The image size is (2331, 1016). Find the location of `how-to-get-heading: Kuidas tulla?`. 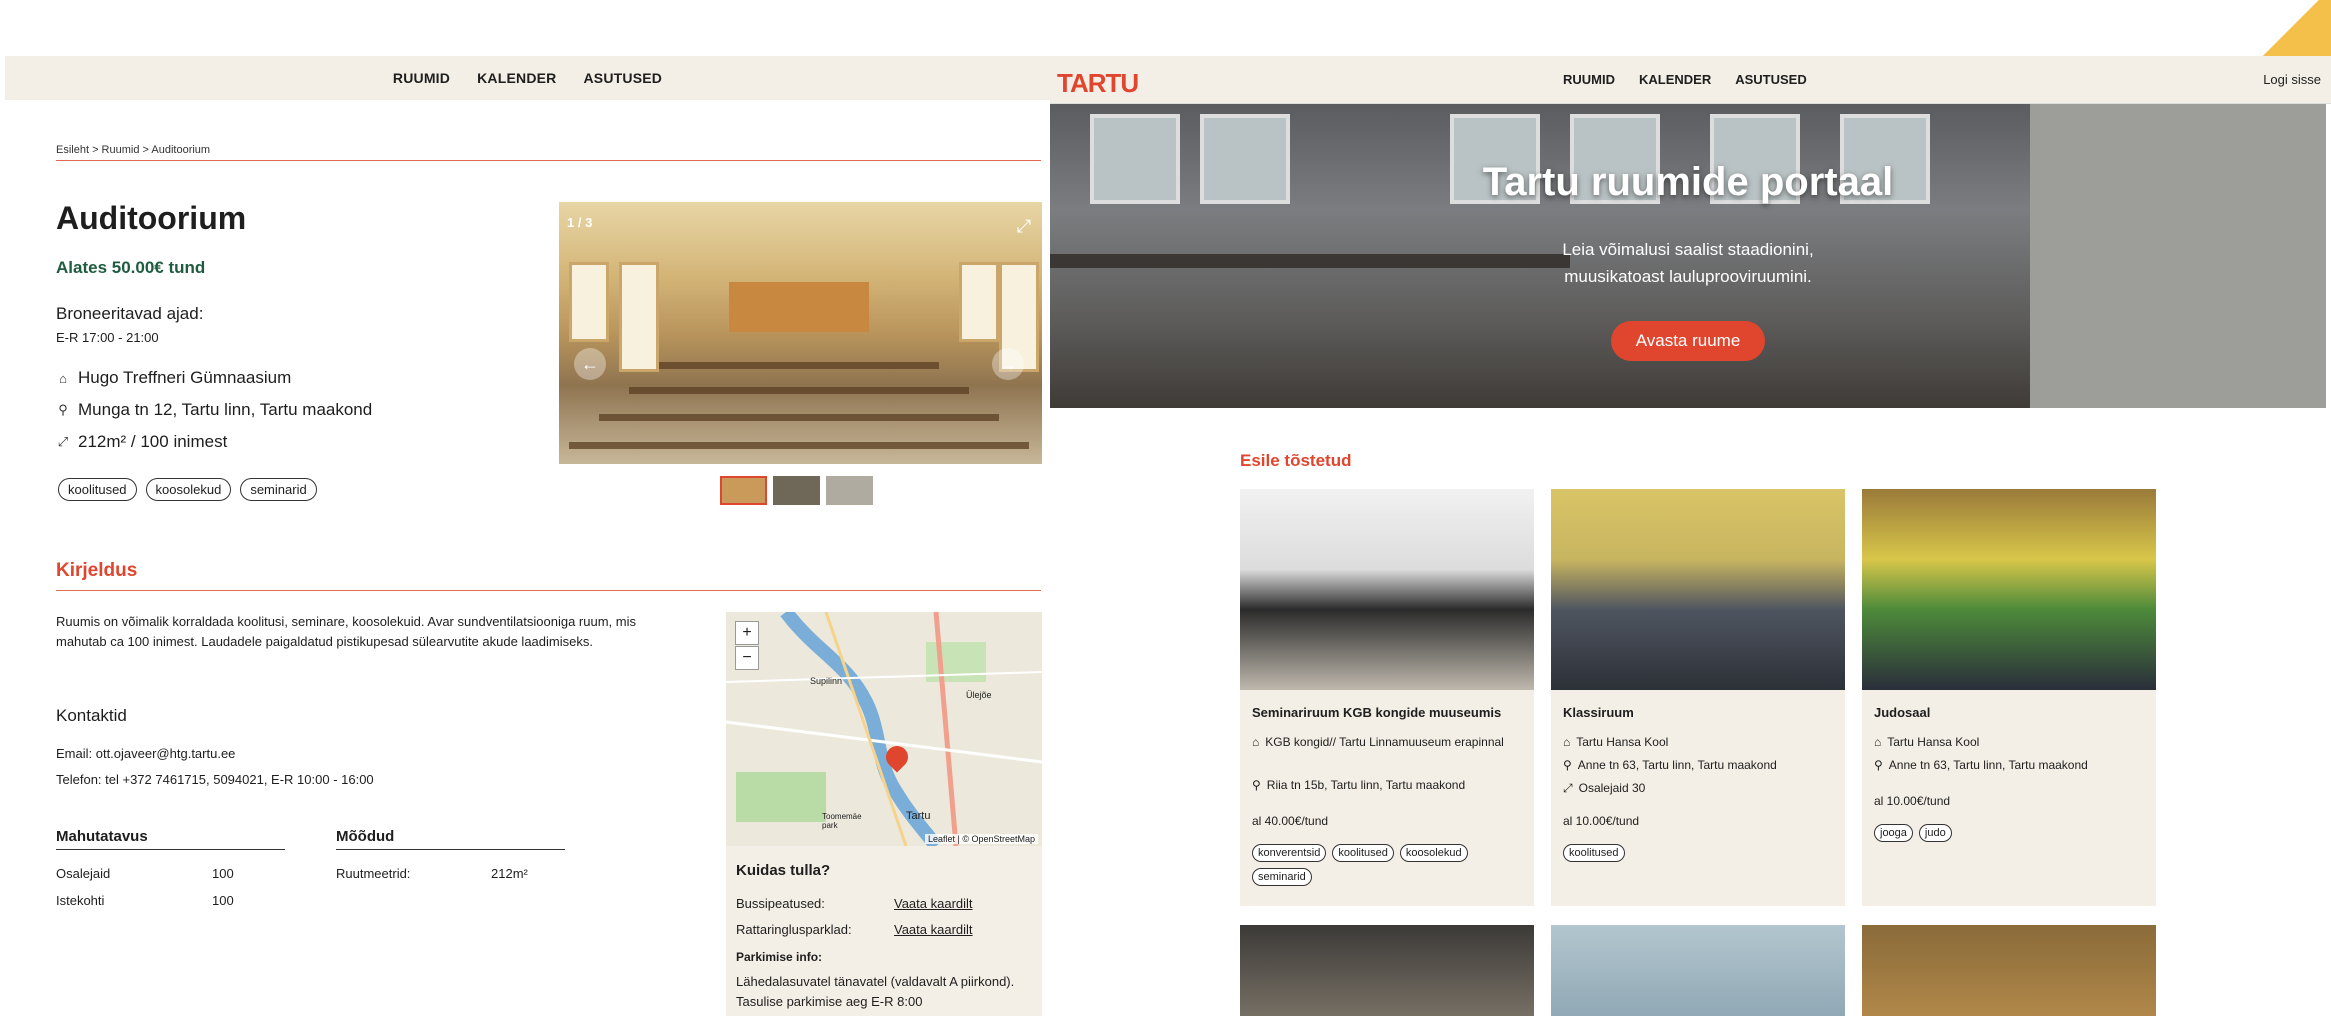

how-to-get-heading: Kuidas tulla? is located at coordinates (783, 870).